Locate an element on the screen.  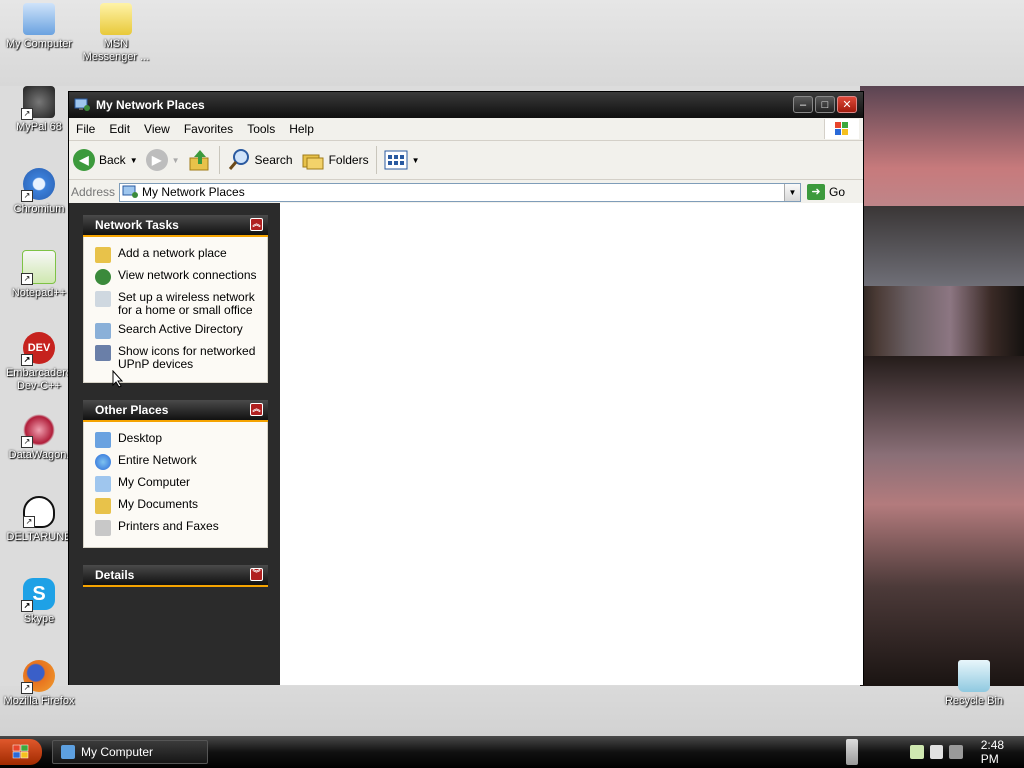
views-icon is located at coordinates (396, 160).